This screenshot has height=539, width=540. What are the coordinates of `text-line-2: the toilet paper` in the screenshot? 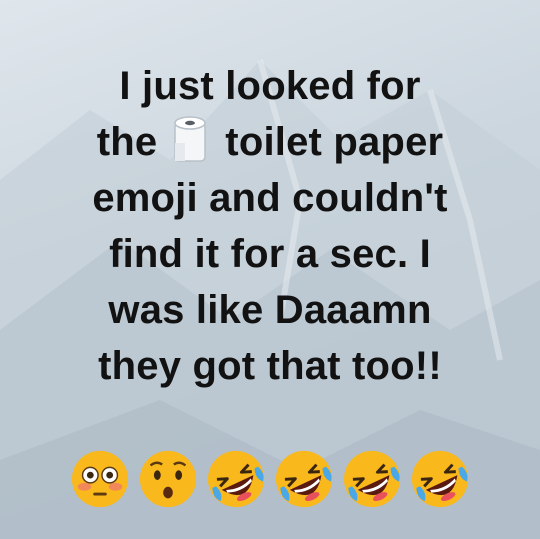 It's located at (270, 142).